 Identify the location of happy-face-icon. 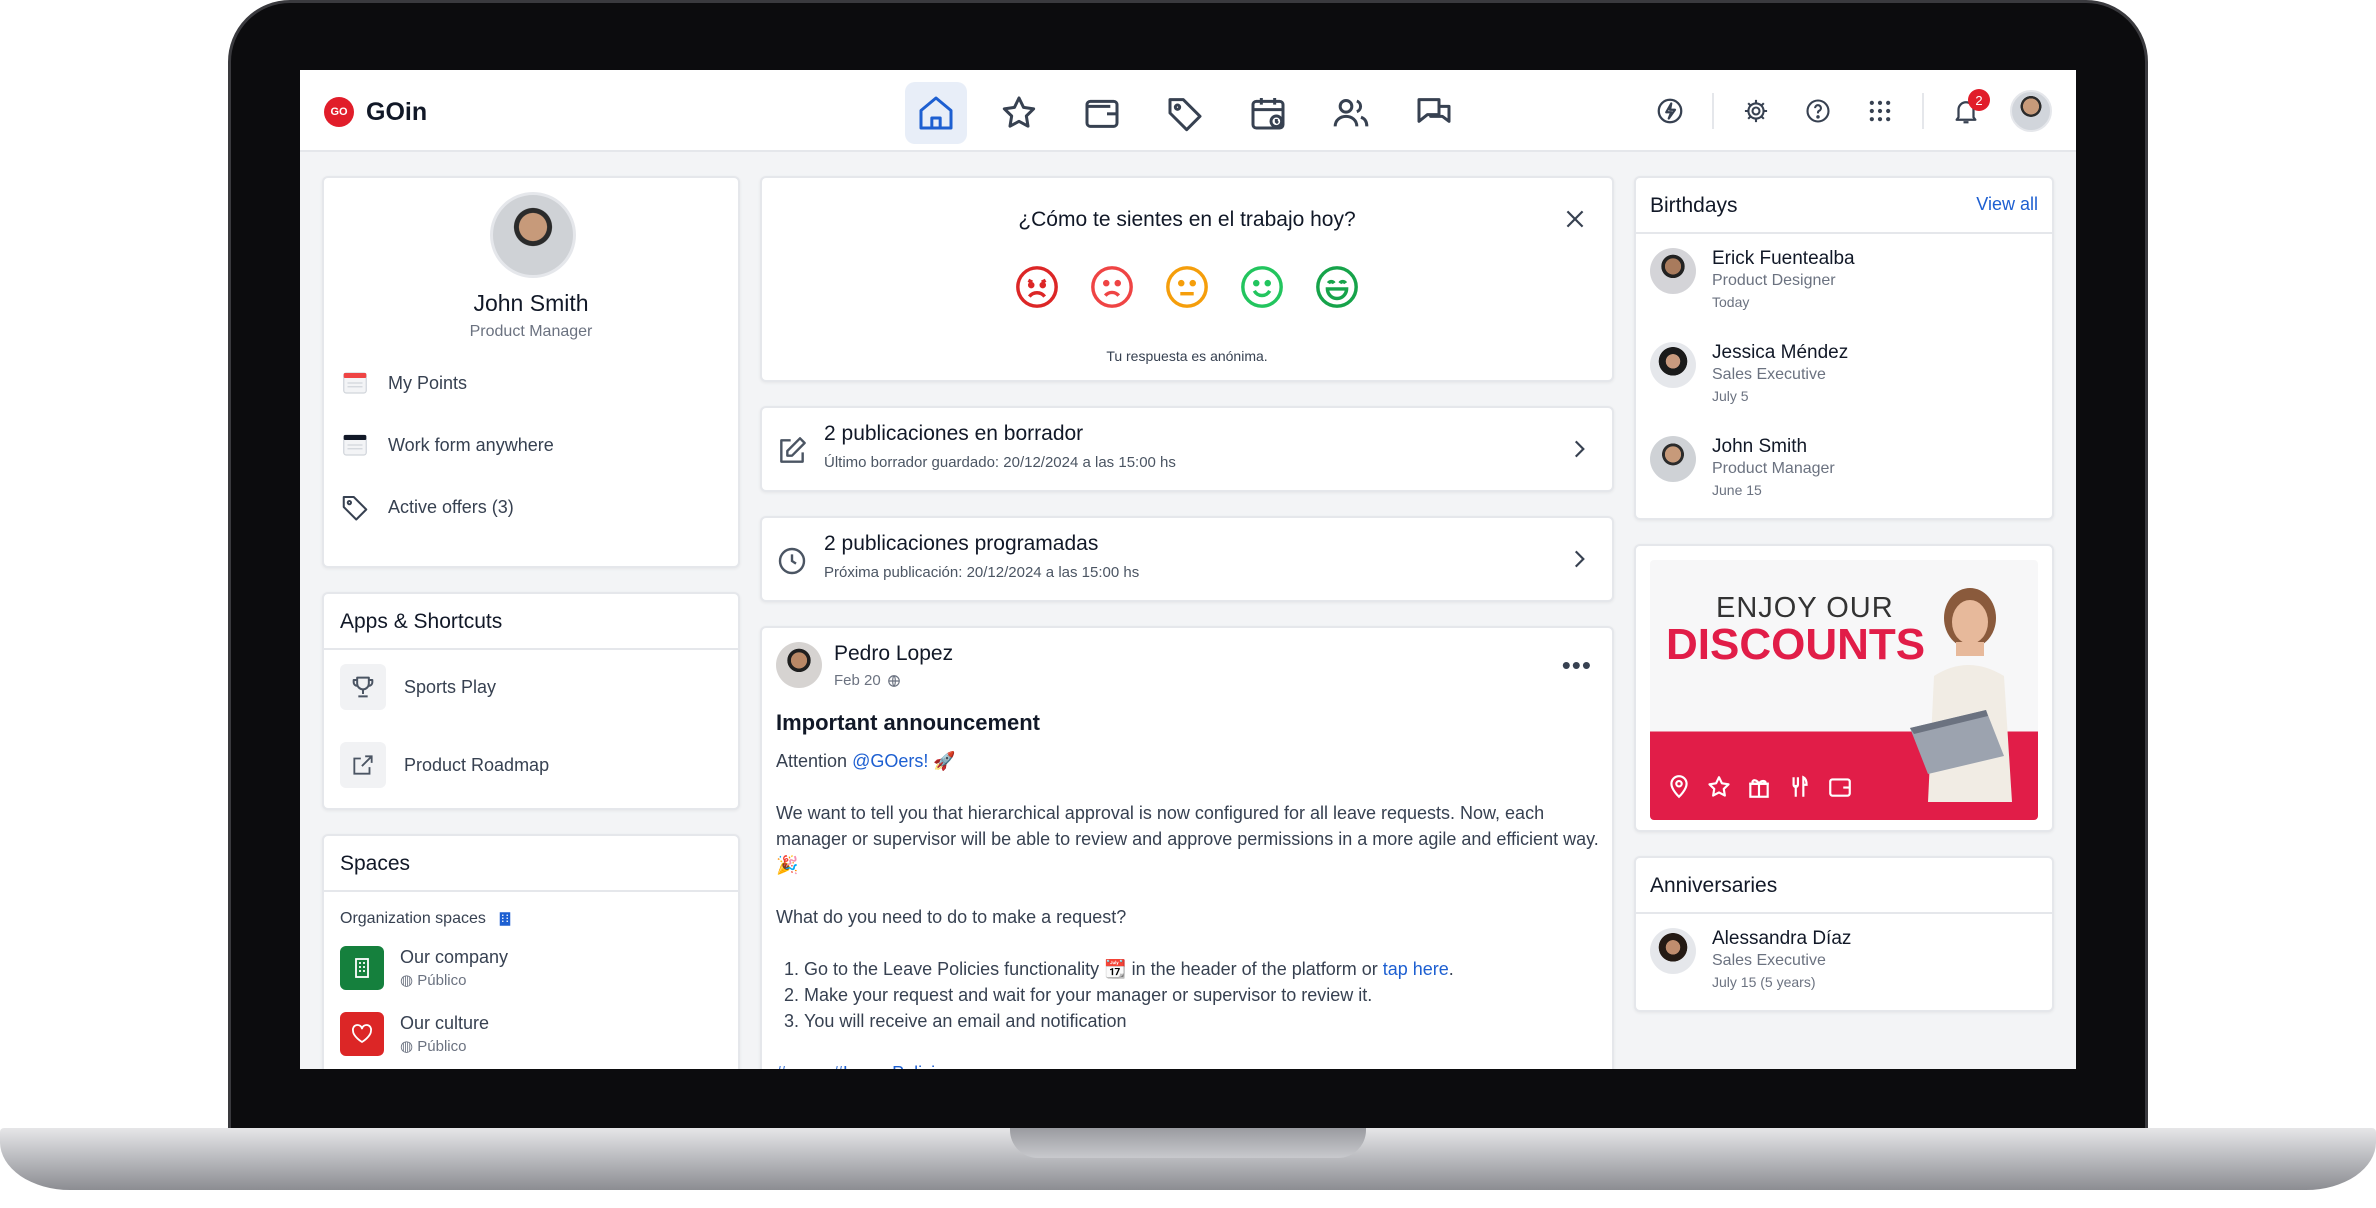
(1262, 287).